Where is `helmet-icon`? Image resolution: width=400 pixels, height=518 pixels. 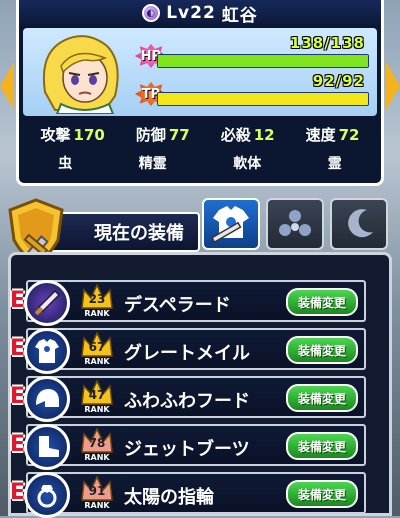
helmet-icon is located at coordinates (47, 399).